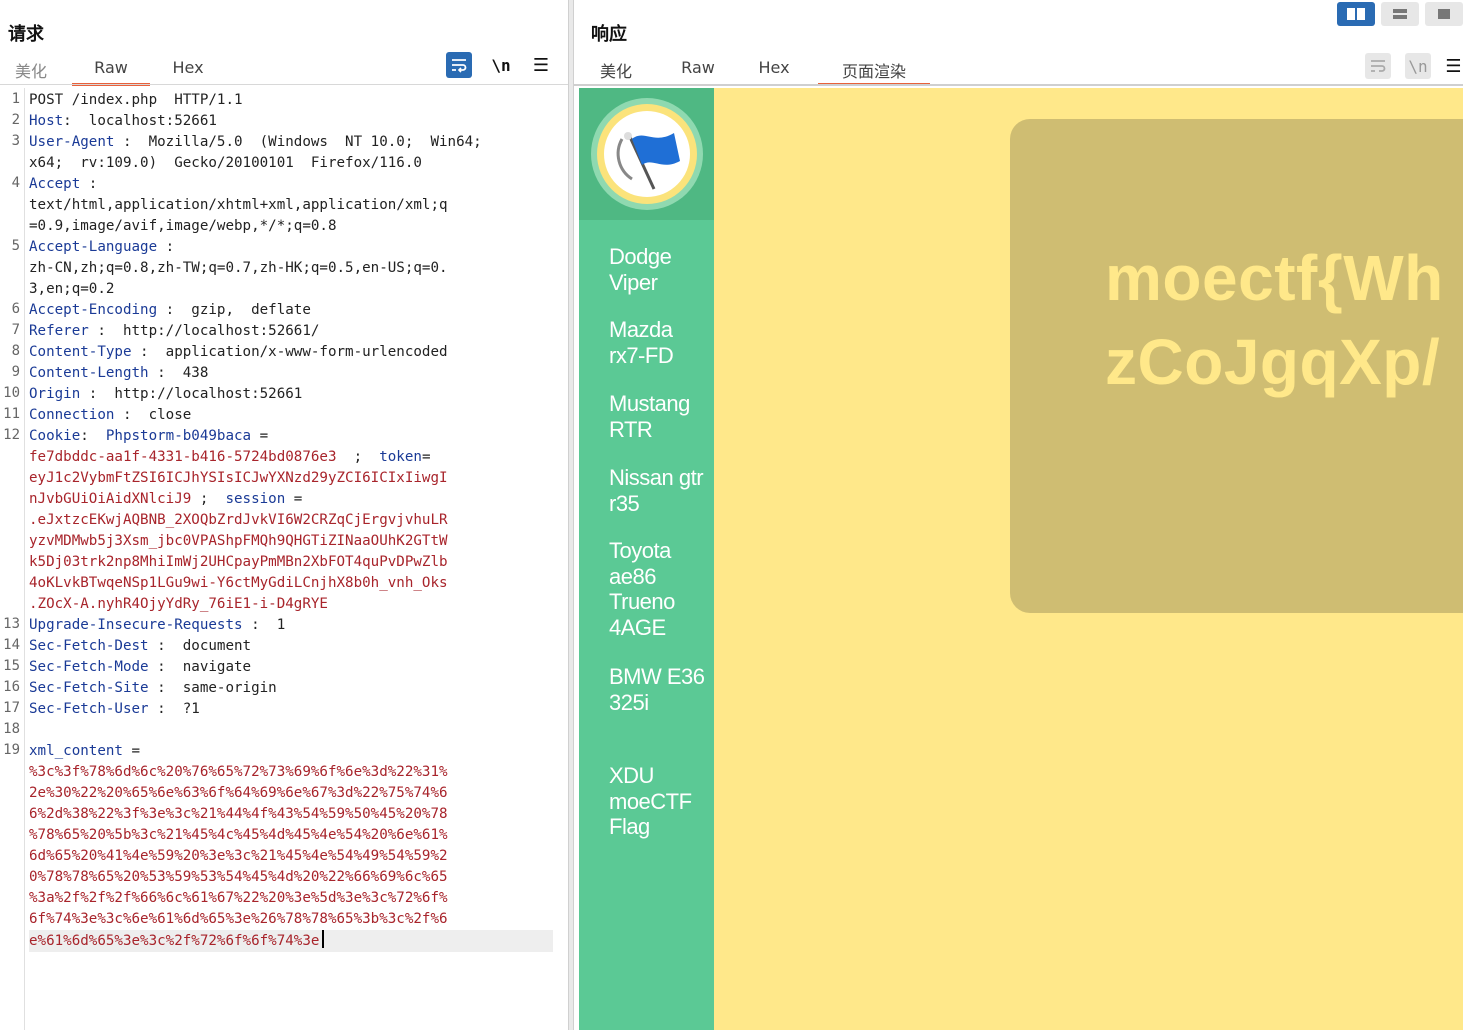 The height and width of the screenshot is (1030, 1463). I want to click on split-vertical-icon, so click(1400, 14).